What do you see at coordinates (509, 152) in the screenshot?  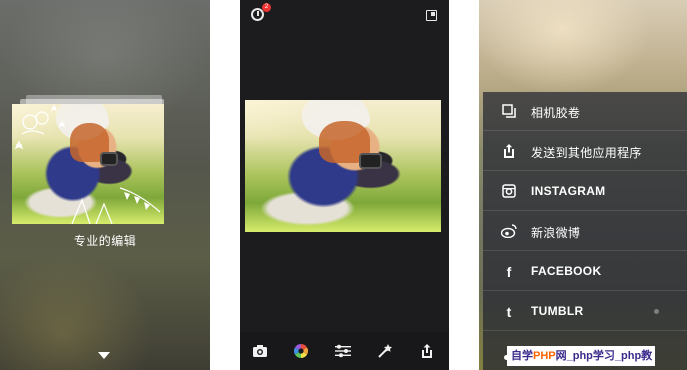 I see `export-icon` at bounding box center [509, 152].